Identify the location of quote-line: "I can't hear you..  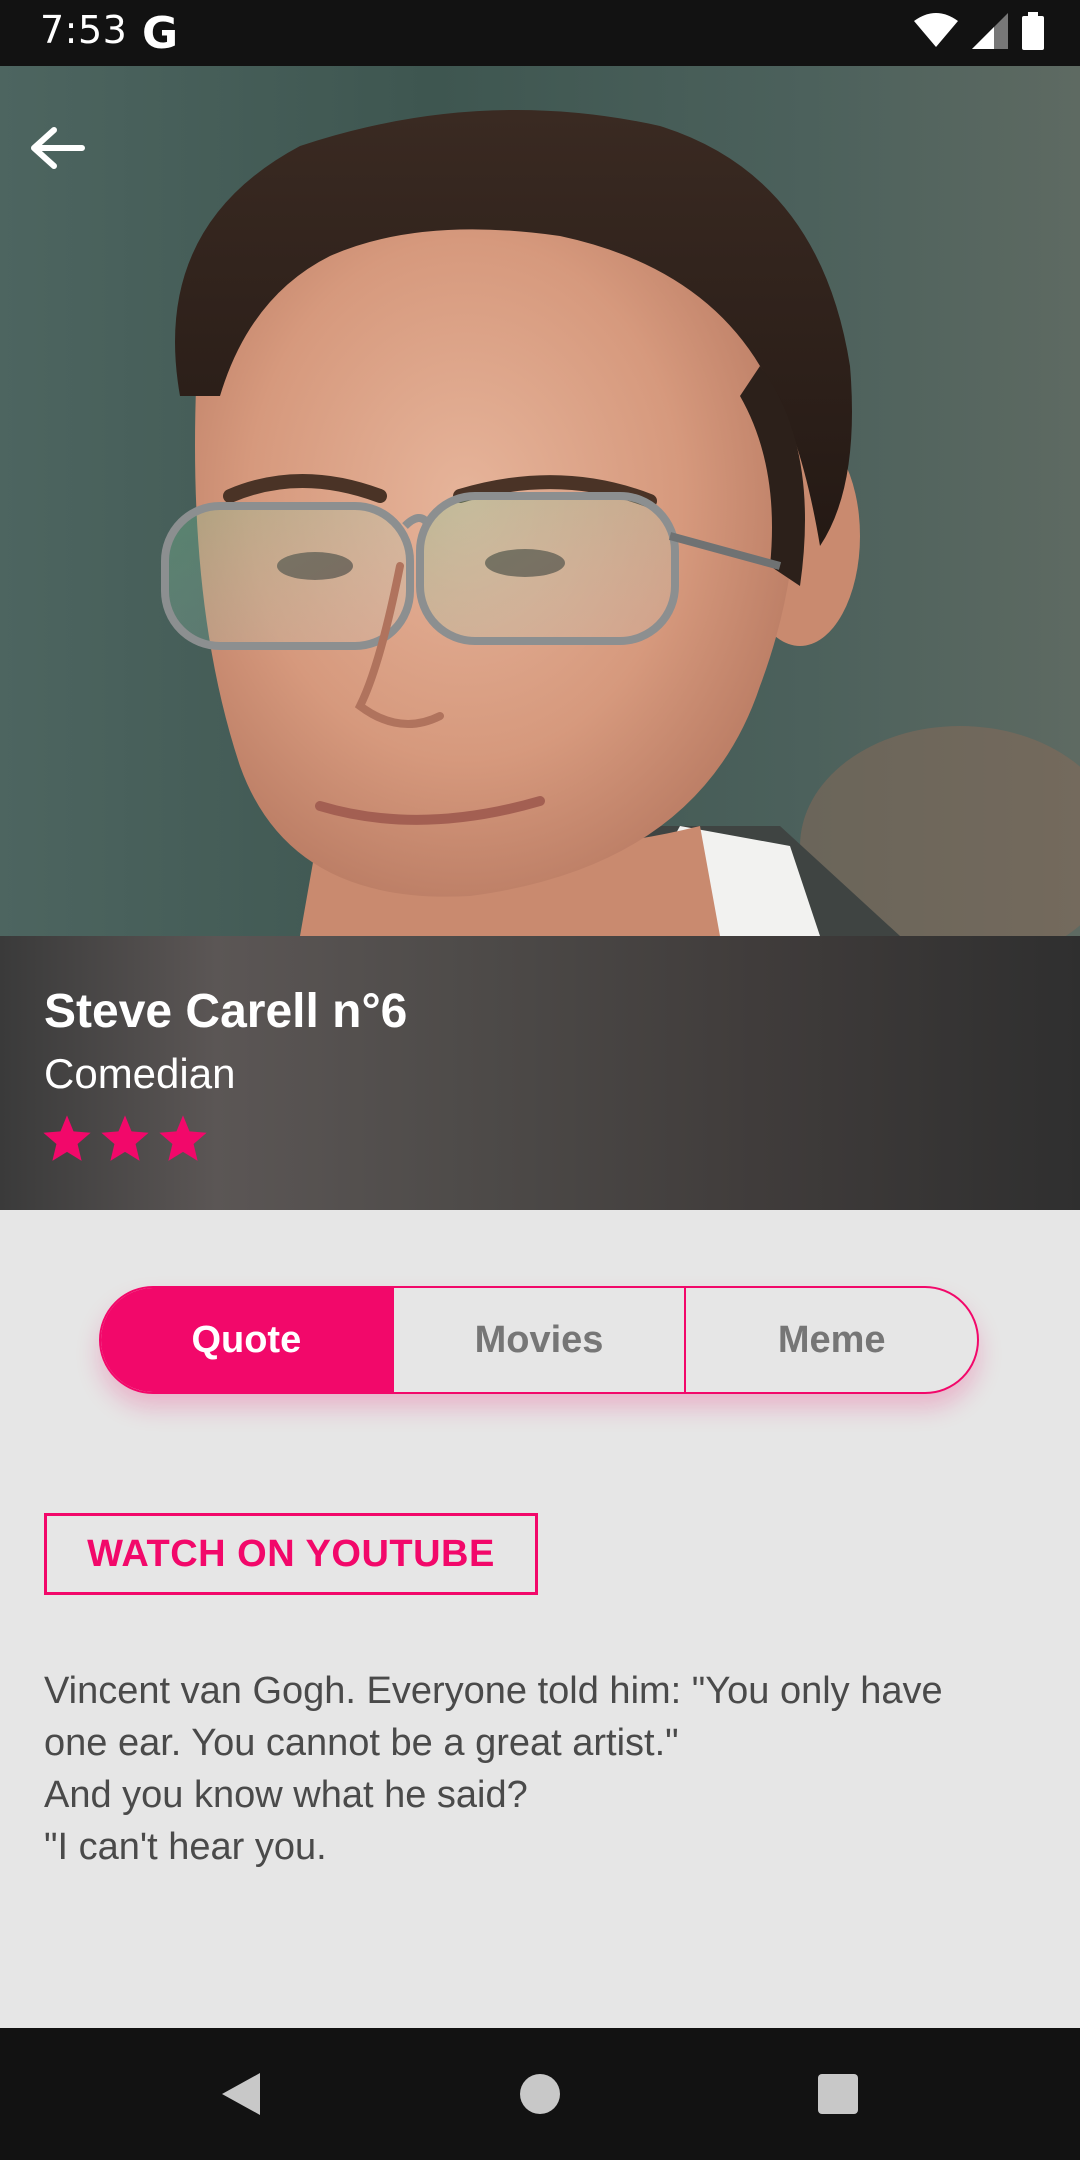
(185, 1847).